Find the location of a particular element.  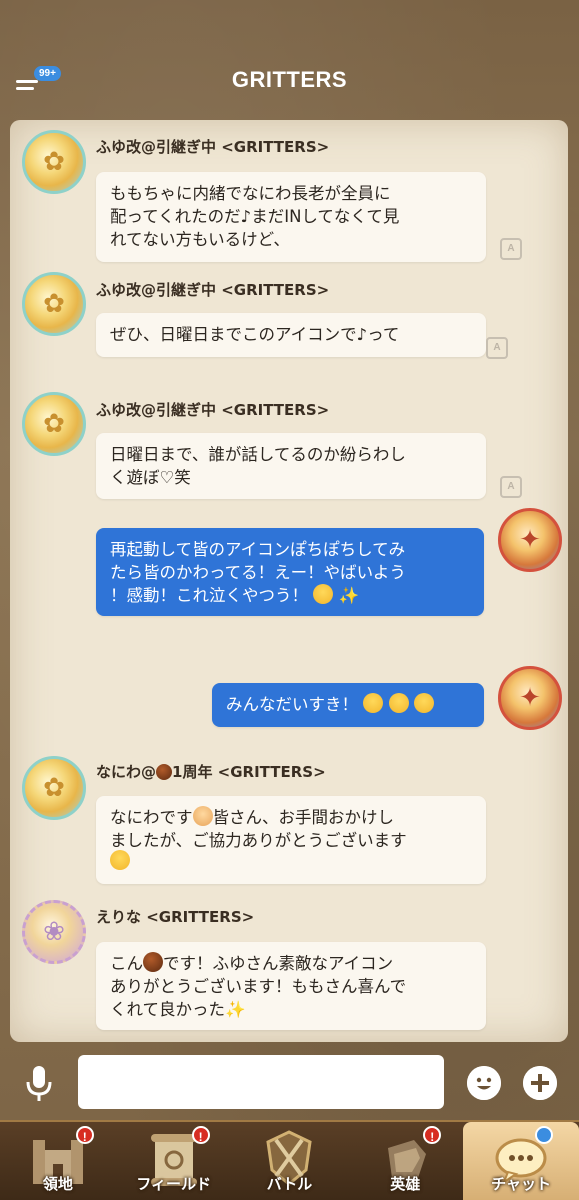

partying-face-emoji-icon is located at coordinates (120, 860).